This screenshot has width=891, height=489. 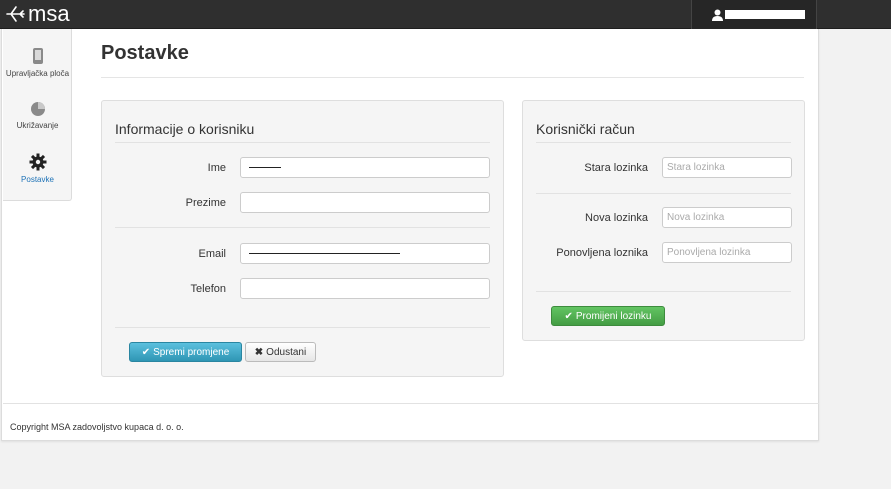 I want to click on pie-chart-icon, so click(x=37, y=109).